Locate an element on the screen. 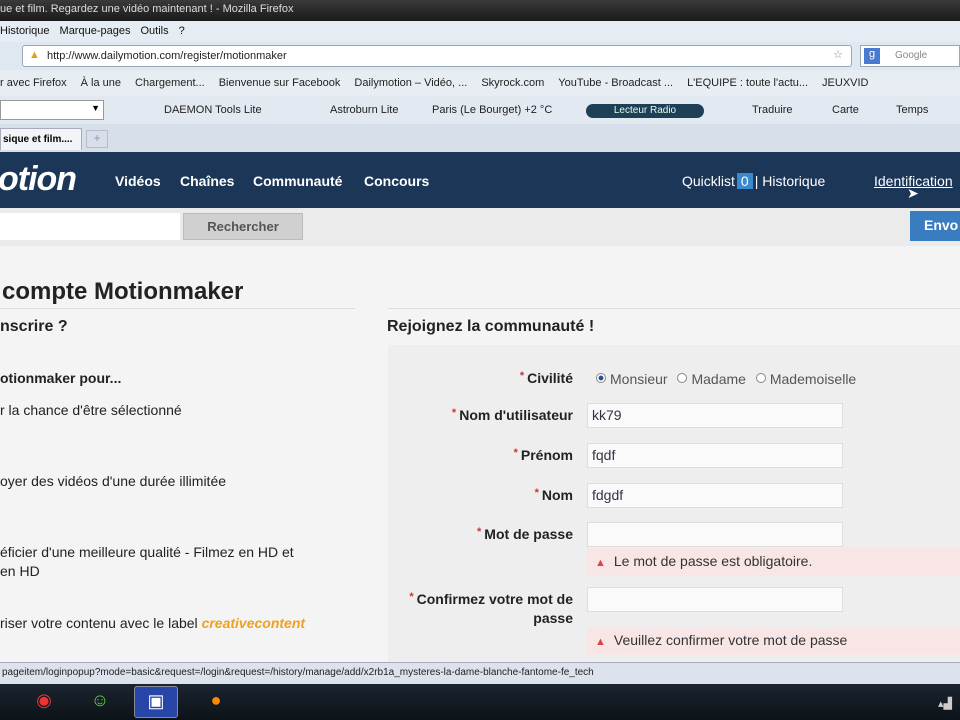 The height and width of the screenshot is (720, 960). password-label: * Mot de passe is located at coordinates (478, 534).